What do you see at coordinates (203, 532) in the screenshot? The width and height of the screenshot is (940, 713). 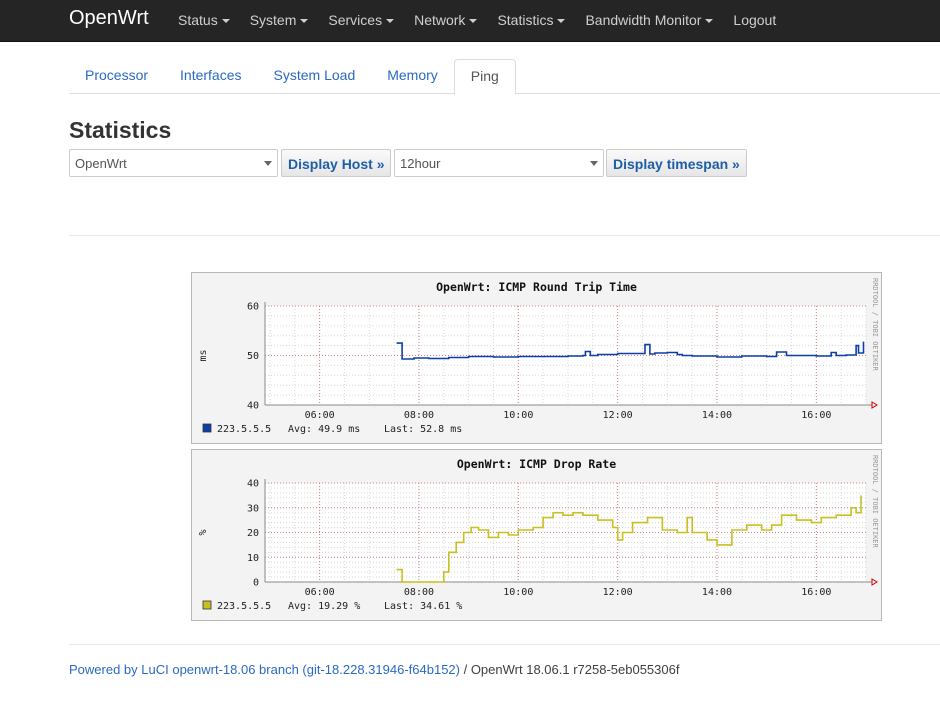 I see `y-axis-label: %` at bounding box center [203, 532].